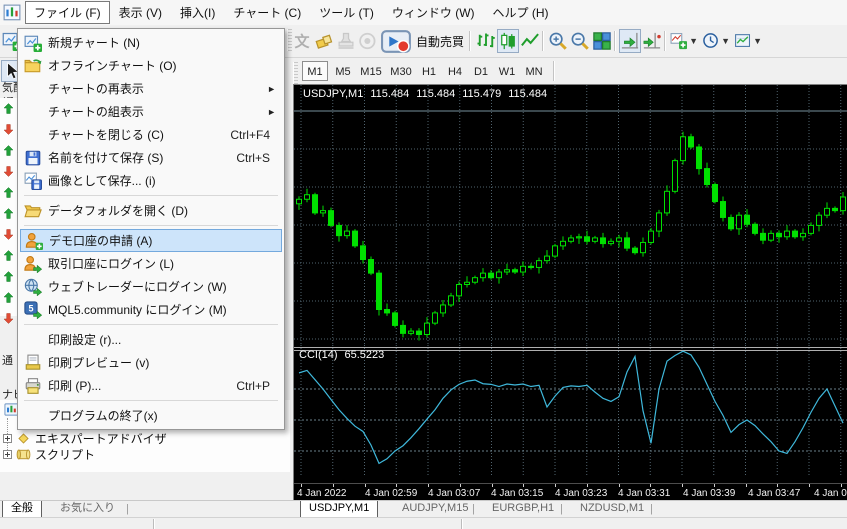 The height and width of the screenshot is (529, 847). What do you see at coordinates (267, 12) in the screenshot?
I see `menubar-item-4: チャート (C)` at bounding box center [267, 12].